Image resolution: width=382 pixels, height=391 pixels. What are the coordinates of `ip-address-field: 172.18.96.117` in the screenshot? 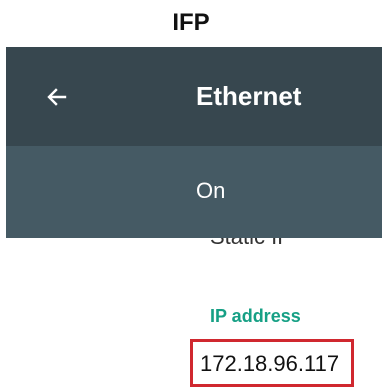 It's located at (272, 363).